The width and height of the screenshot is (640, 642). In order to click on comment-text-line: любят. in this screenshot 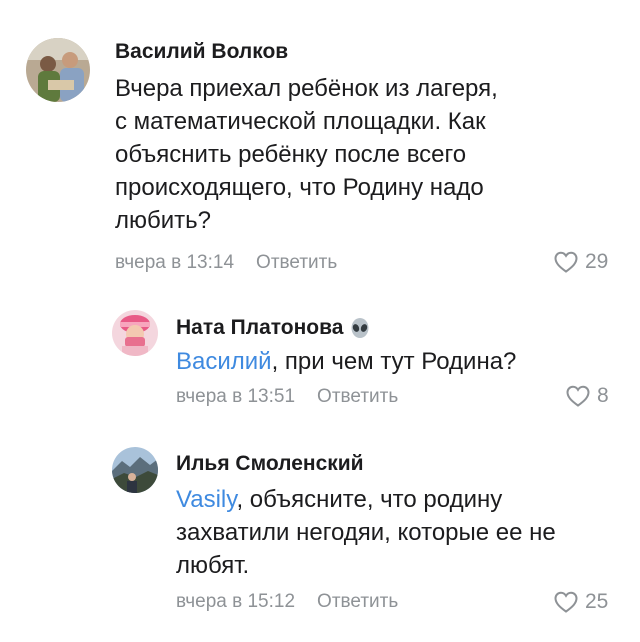, I will do `click(213, 565)`.